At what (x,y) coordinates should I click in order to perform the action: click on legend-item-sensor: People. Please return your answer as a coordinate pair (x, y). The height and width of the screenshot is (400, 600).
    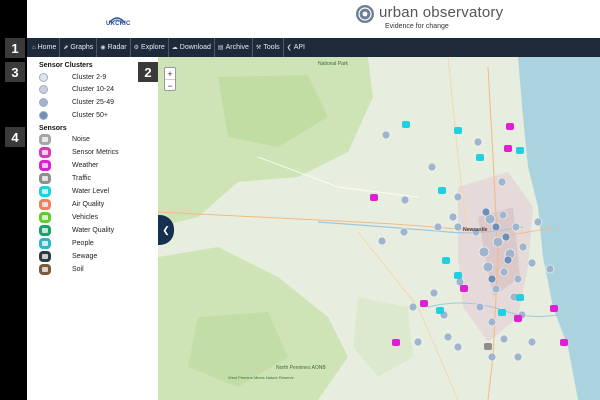
    Looking at the image, I should click on (66, 243).